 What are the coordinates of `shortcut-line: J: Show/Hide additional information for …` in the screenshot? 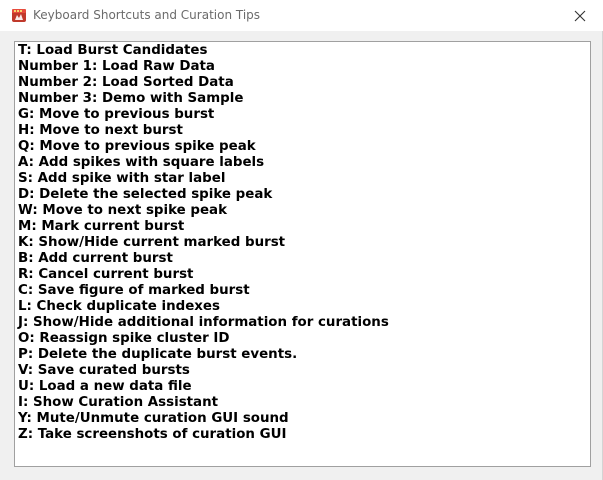 It's located at (203, 322).